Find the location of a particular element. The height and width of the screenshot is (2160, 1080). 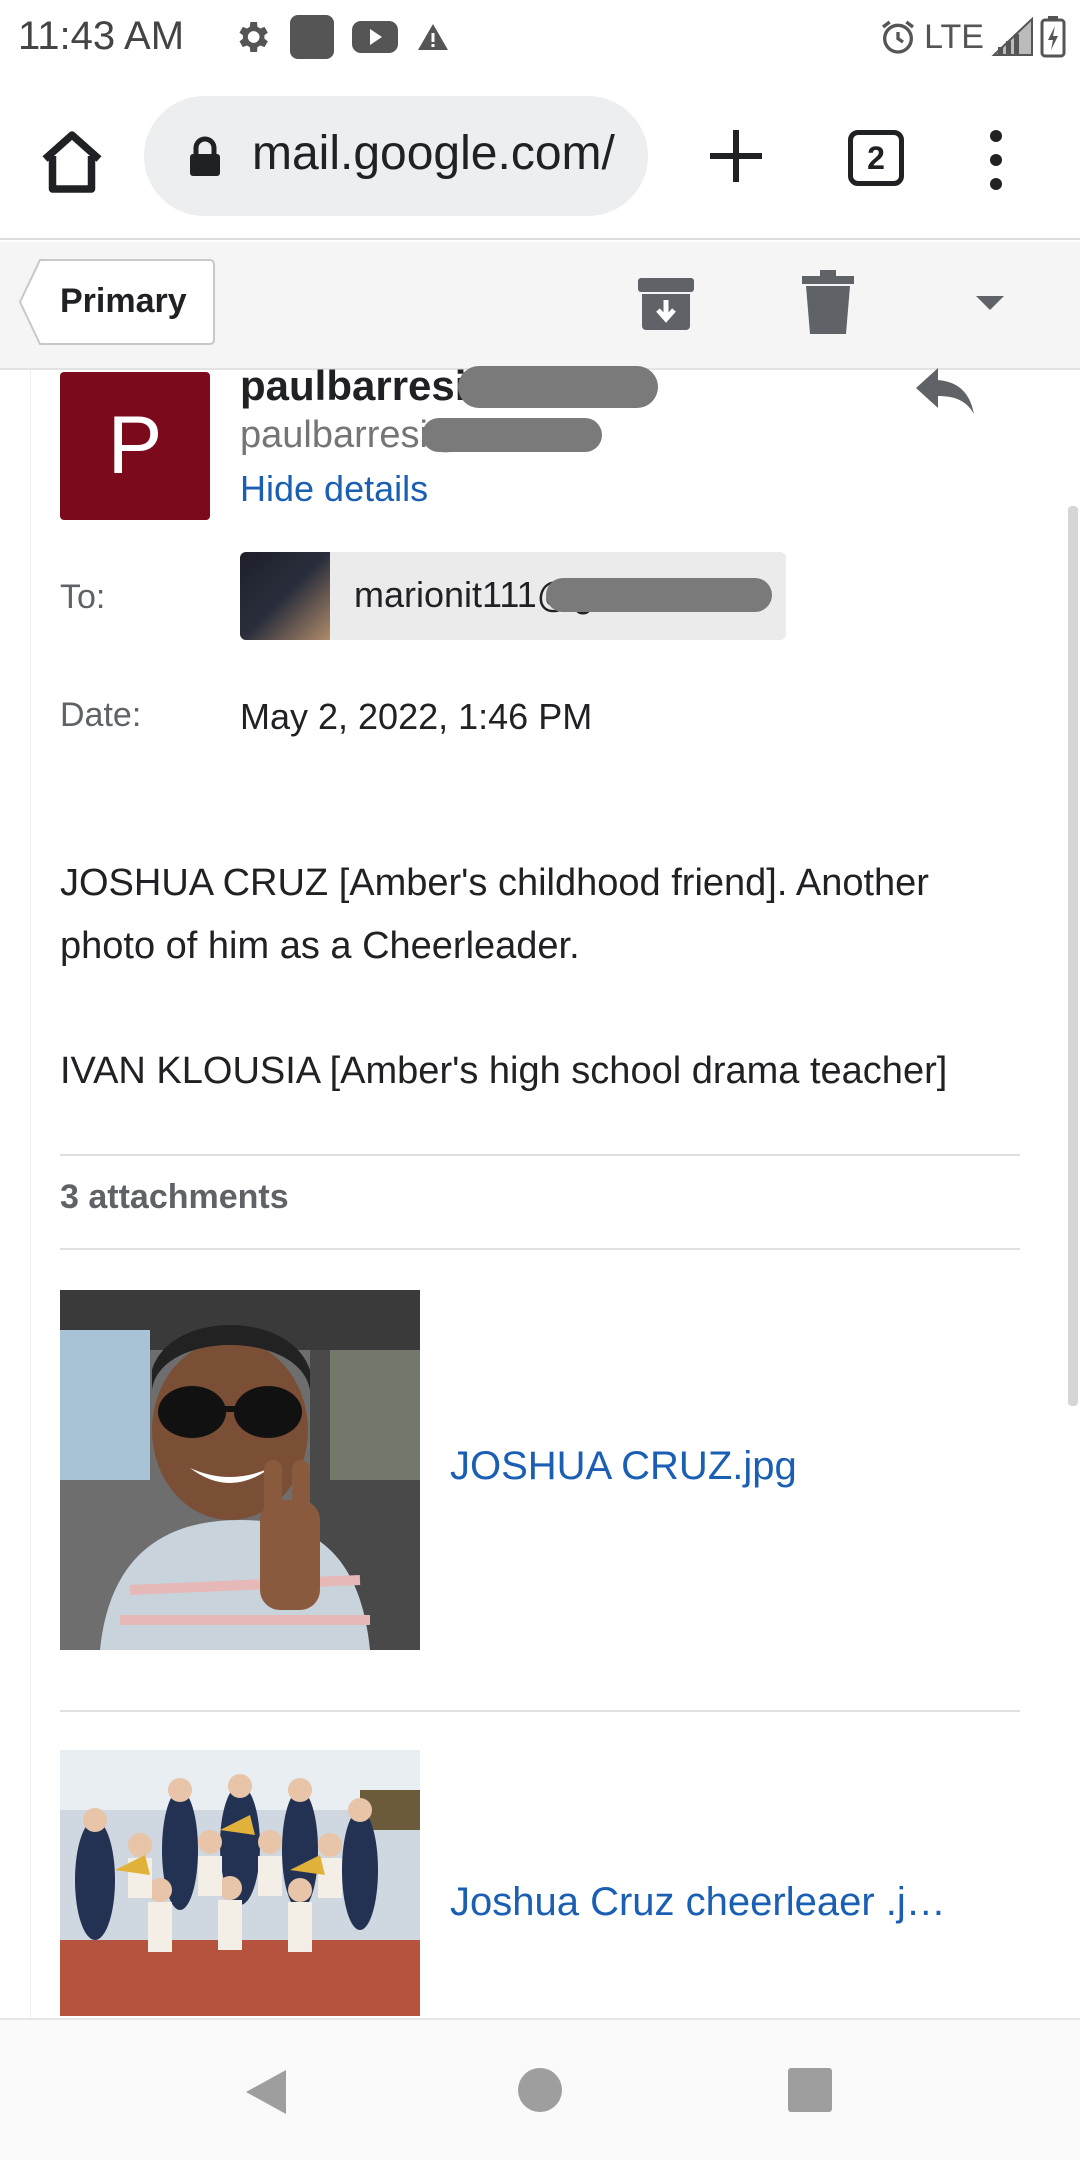

to-label: To: is located at coordinates (83, 597).